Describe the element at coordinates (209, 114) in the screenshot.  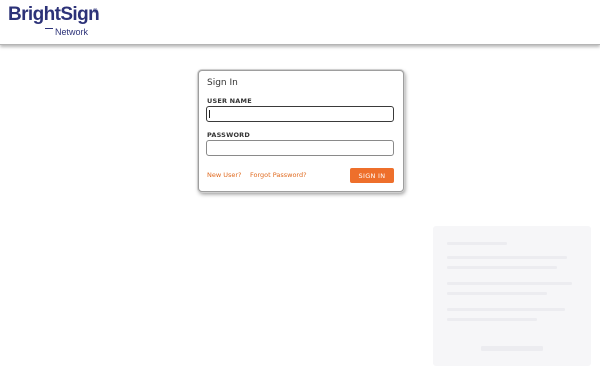
I see `text-cursor` at that location.